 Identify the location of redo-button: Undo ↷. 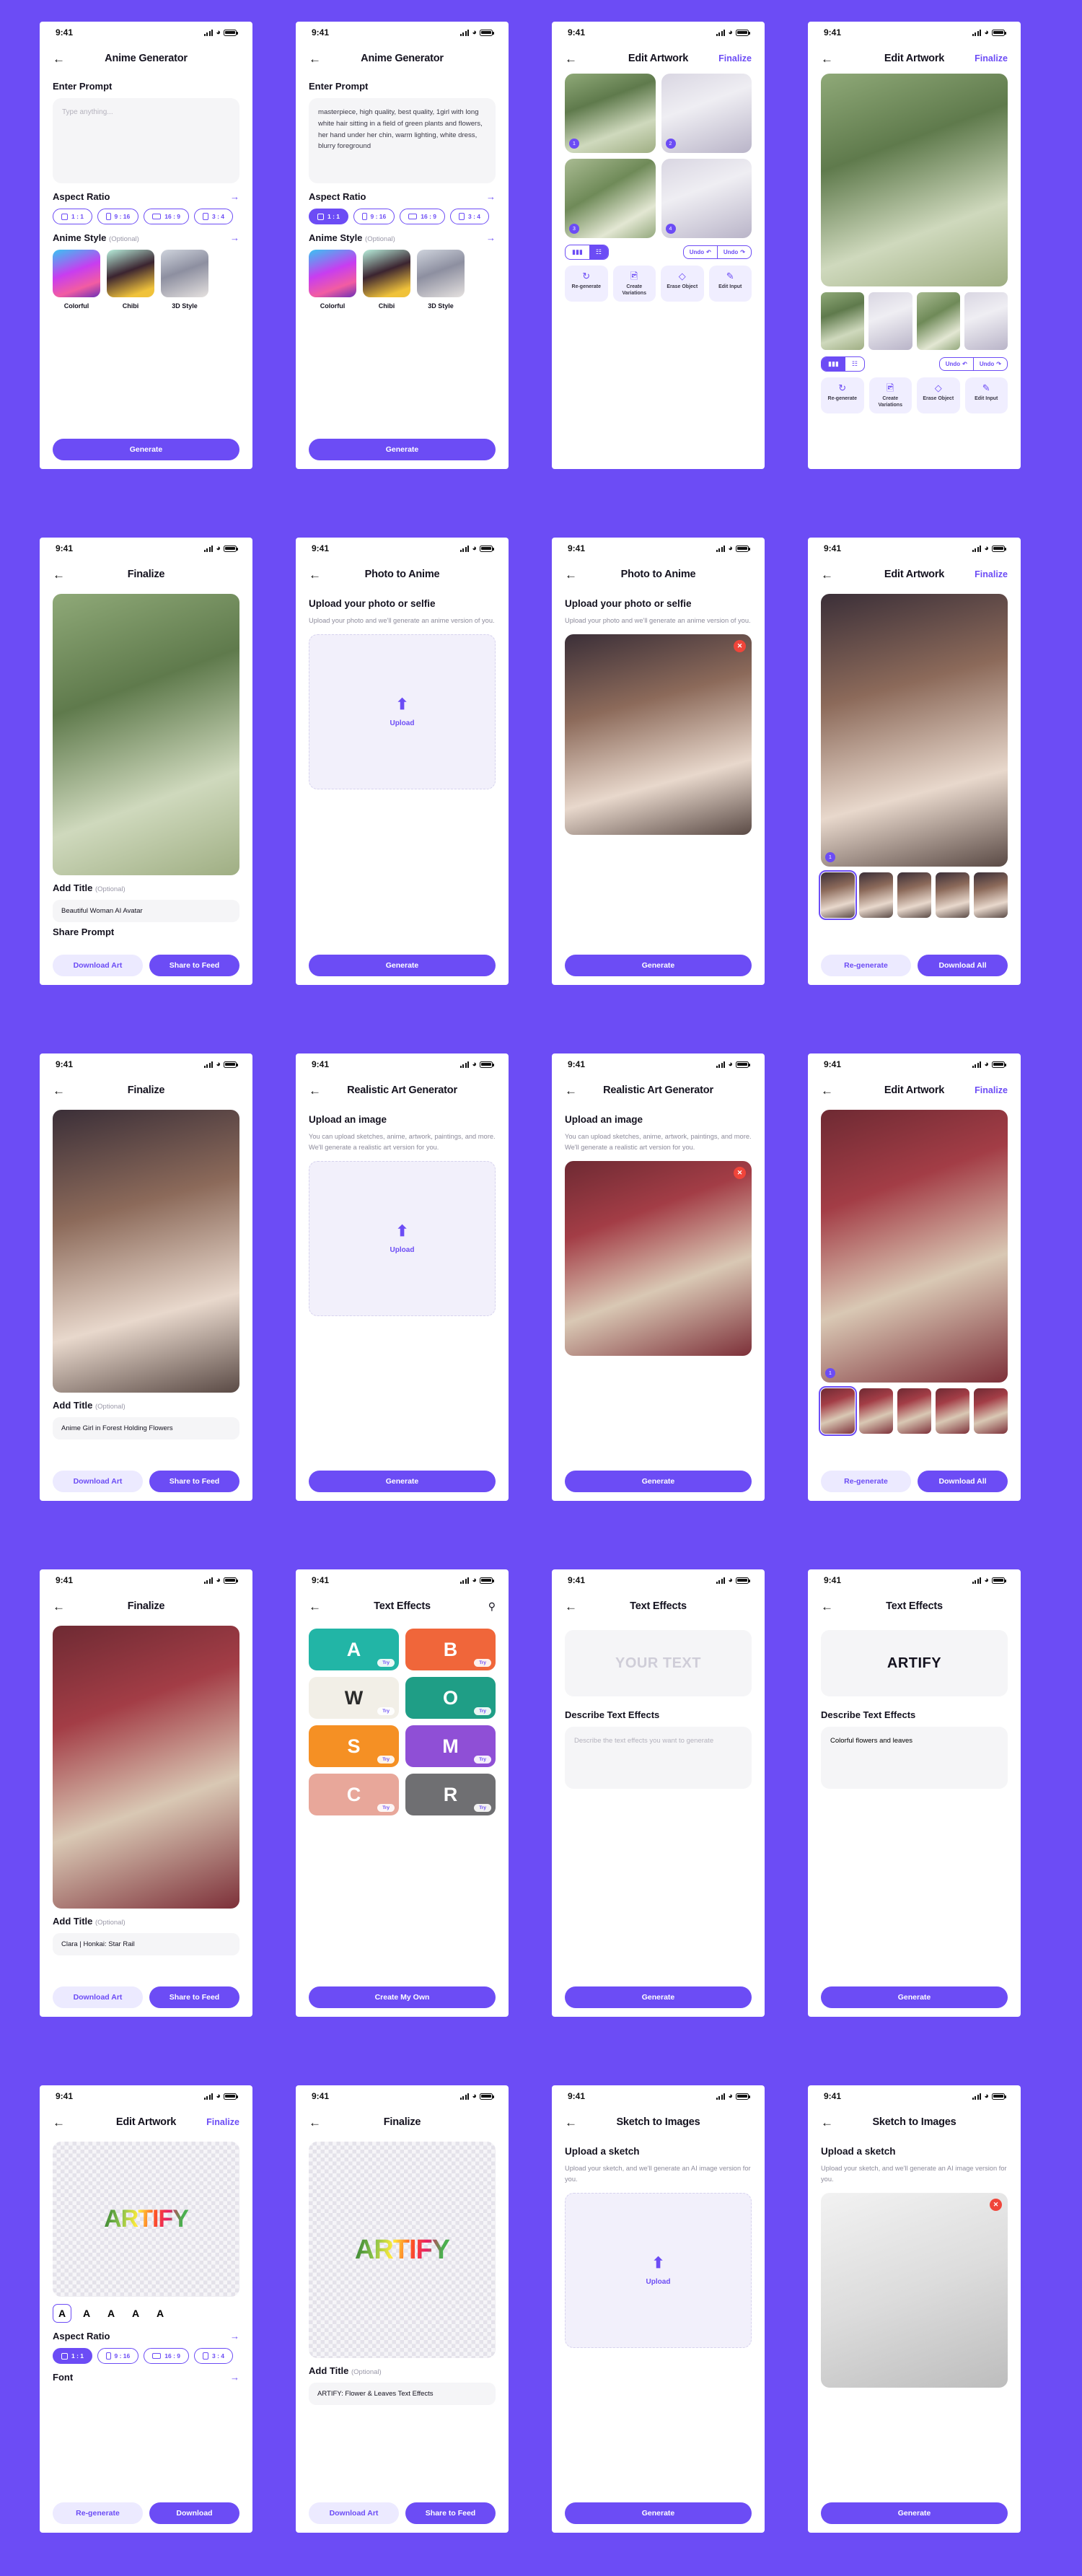
(989, 364).